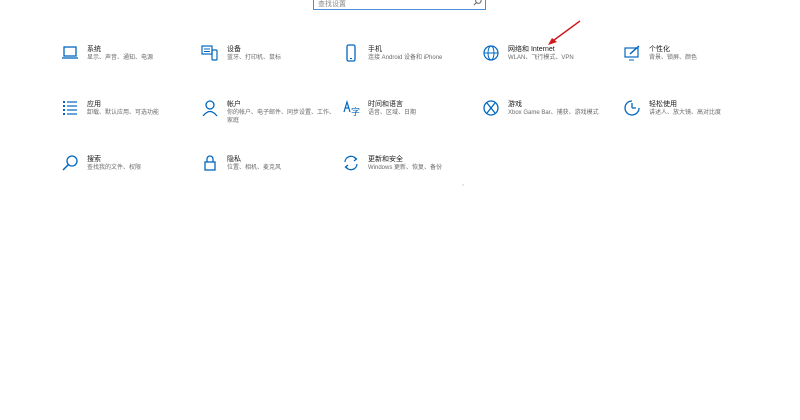 This screenshot has height=420, width=800. Describe the element at coordinates (548, 63) in the screenshot. I see `tile-network: 网络和 Internet WLAN、飞行模式、VPN` at that location.